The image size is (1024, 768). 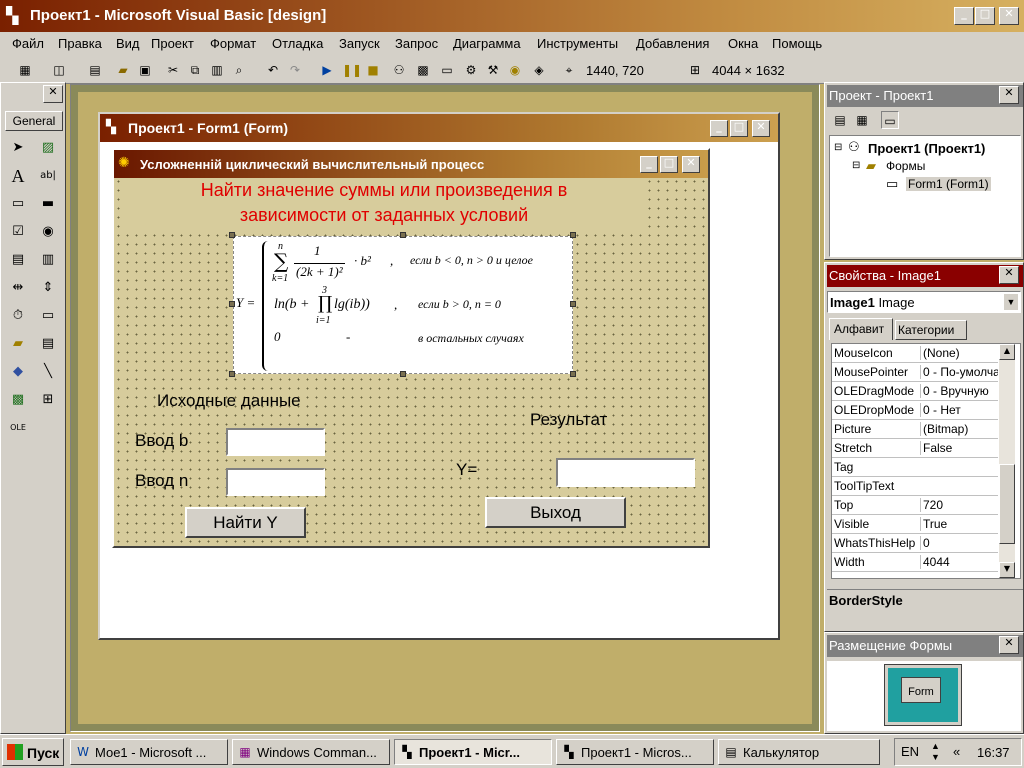 What do you see at coordinates (948, 184) in the screenshot?
I see `tree-form1: Form1 (Form1)` at bounding box center [948, 184].